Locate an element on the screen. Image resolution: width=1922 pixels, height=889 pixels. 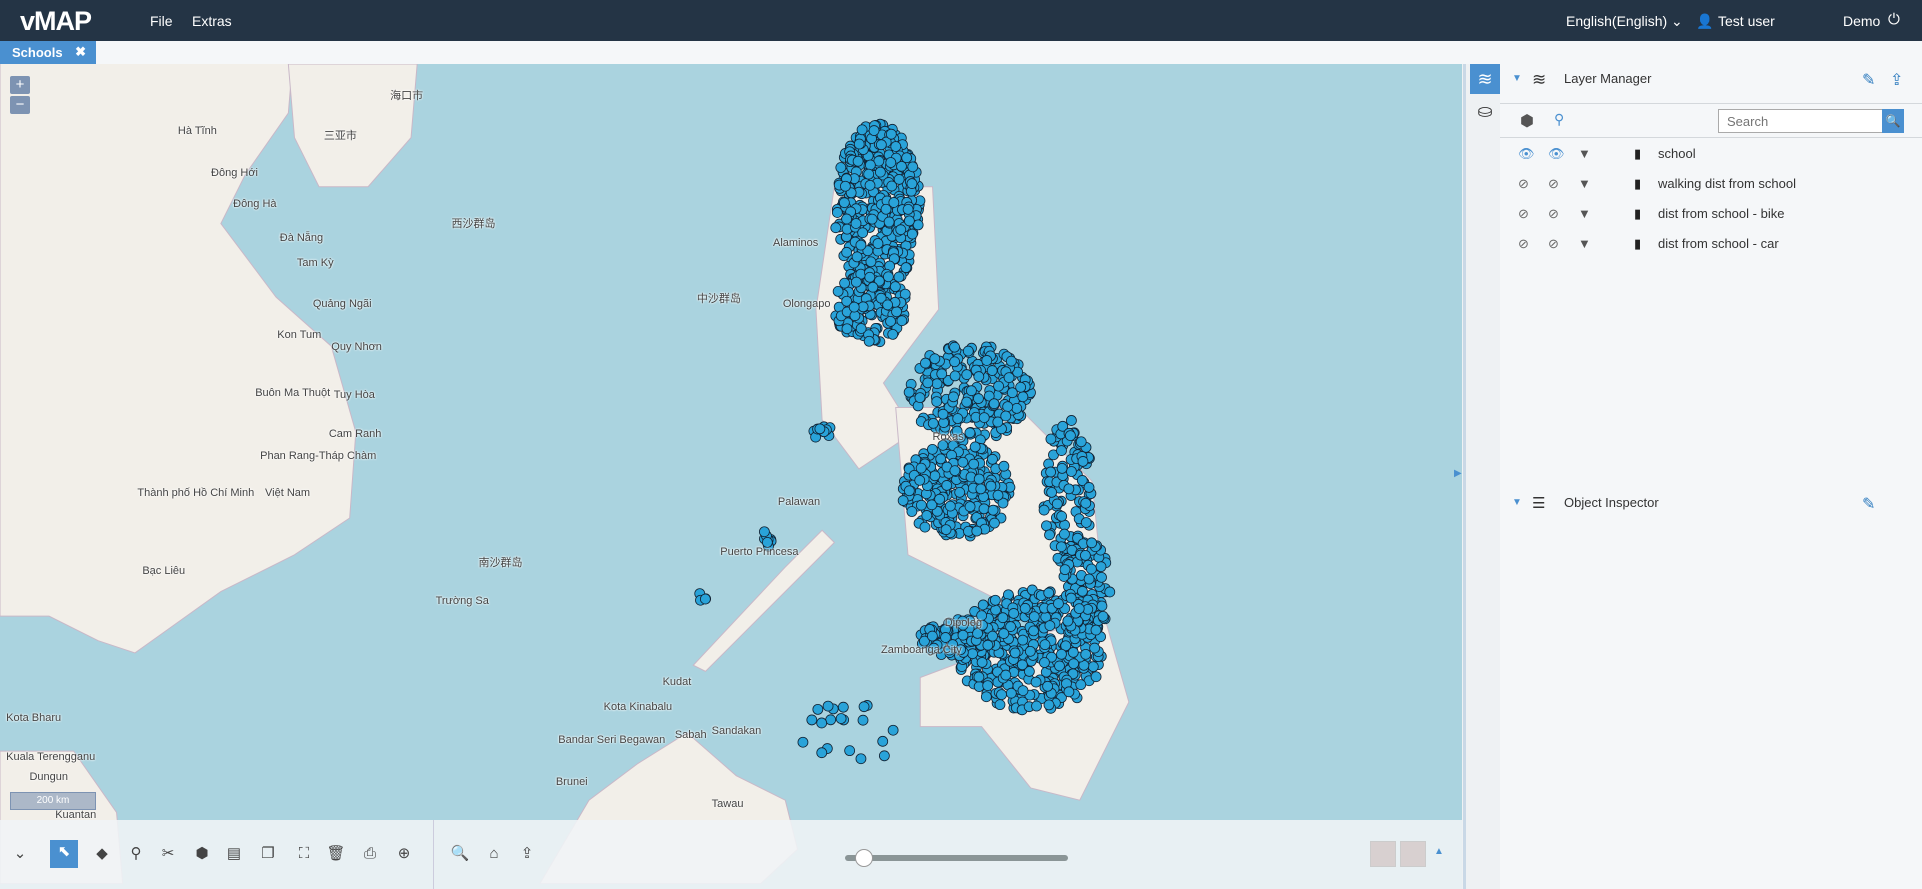
layer-name: dist from school - car is located at coordinates (1718, 243).